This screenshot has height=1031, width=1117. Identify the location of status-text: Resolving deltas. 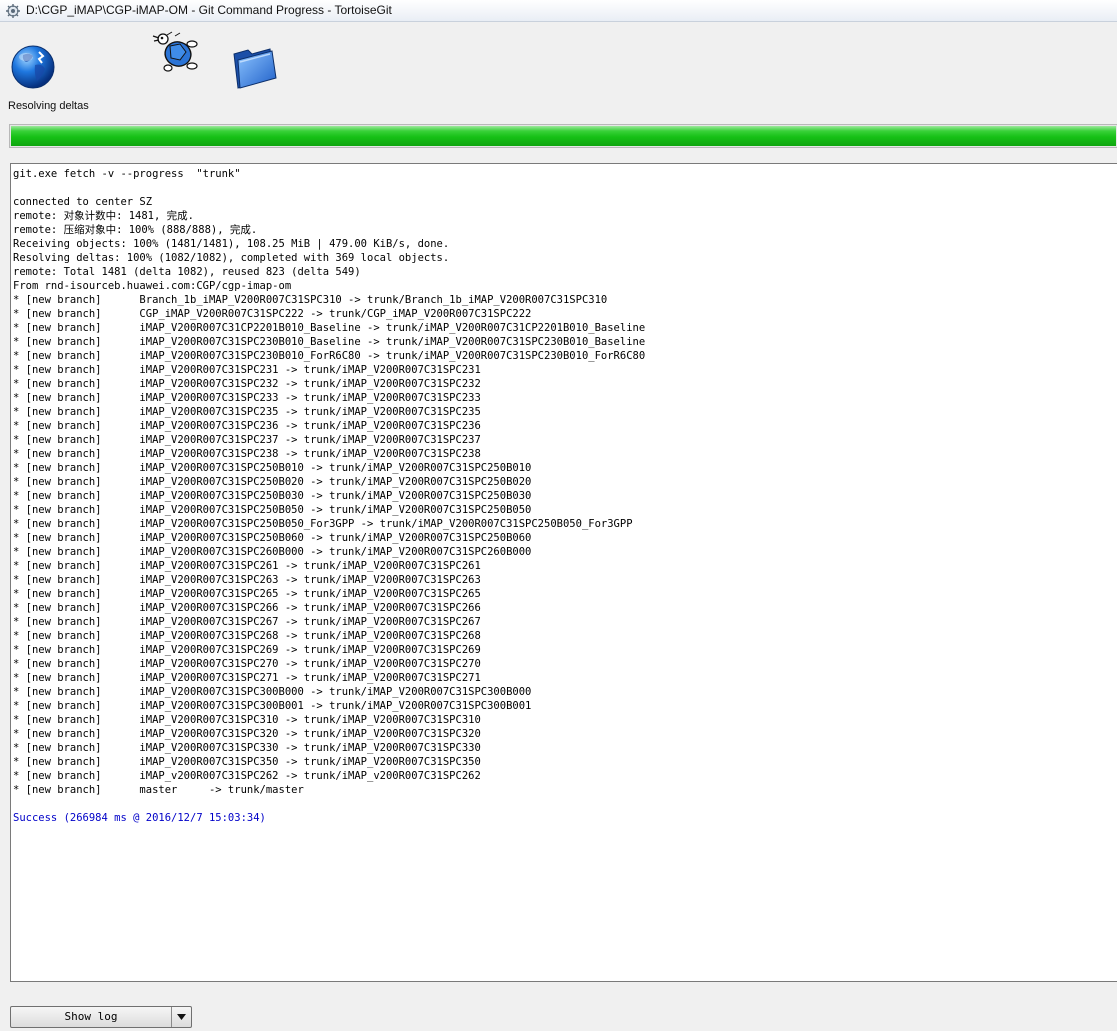
(48, 106).